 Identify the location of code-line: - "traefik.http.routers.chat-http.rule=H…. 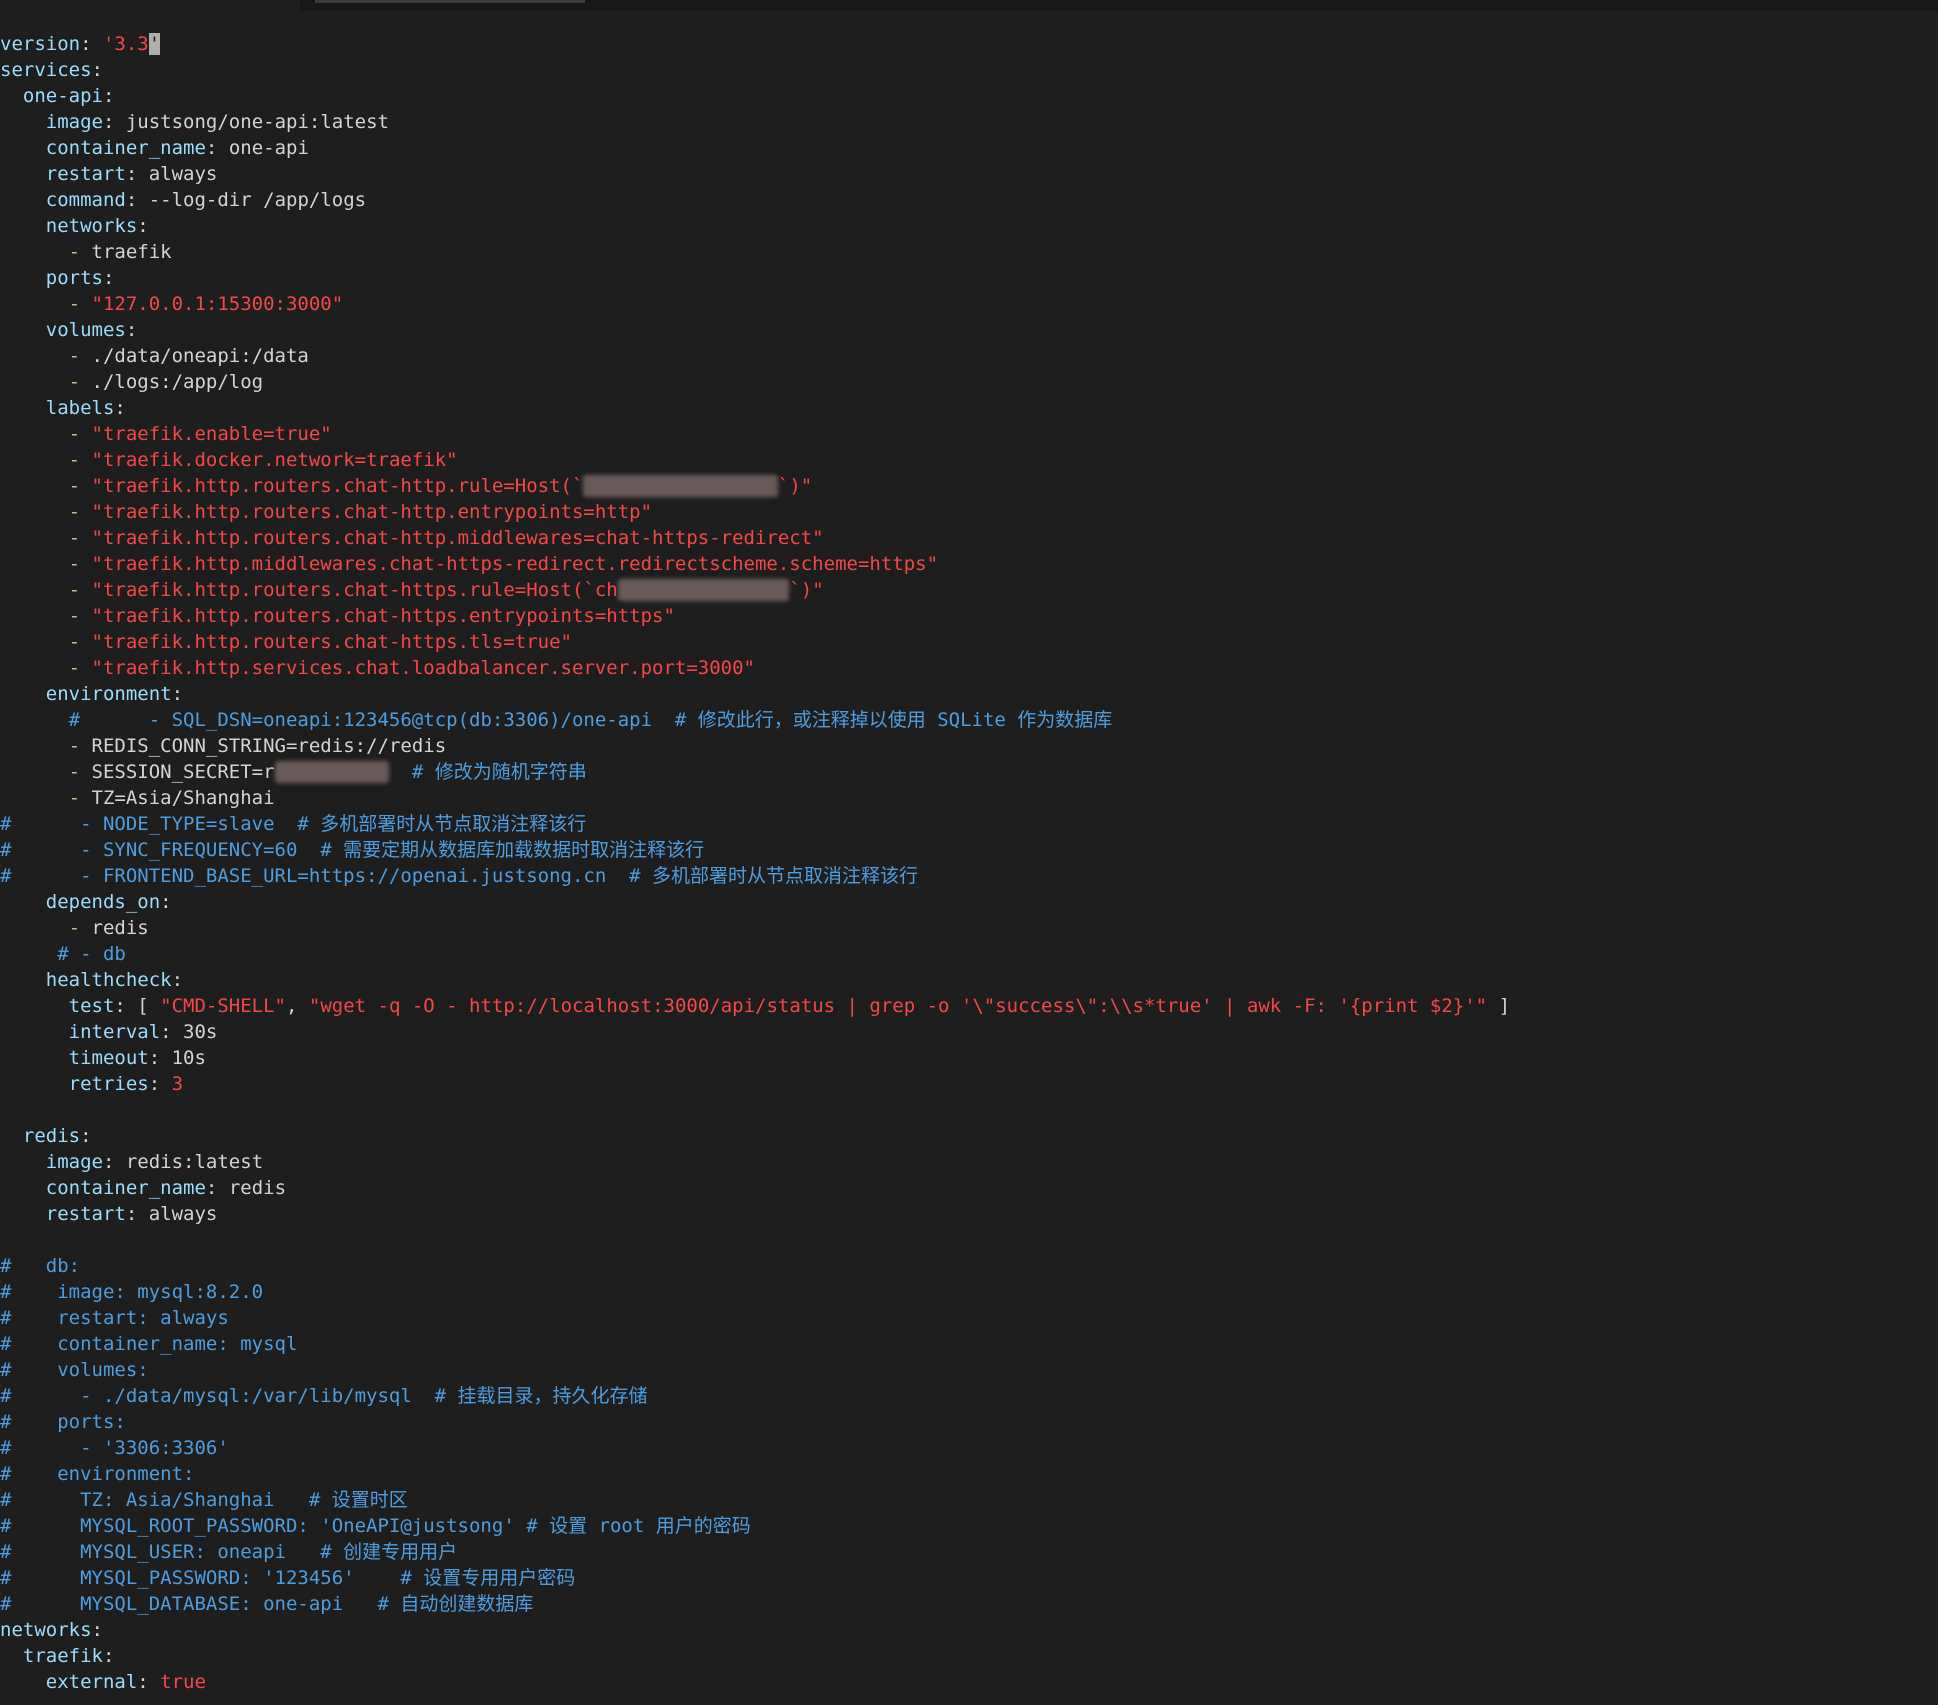
(969, 486).